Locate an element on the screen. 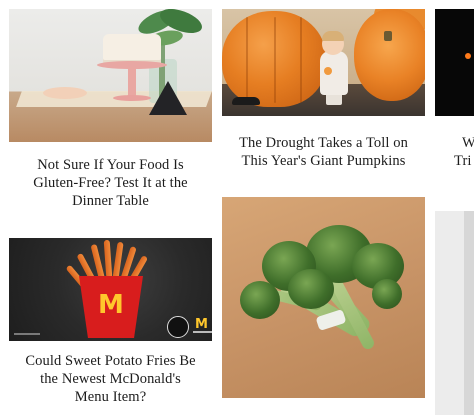  article-title-line: The Drought Takes a Toll on is located at coordinates (323, 143).